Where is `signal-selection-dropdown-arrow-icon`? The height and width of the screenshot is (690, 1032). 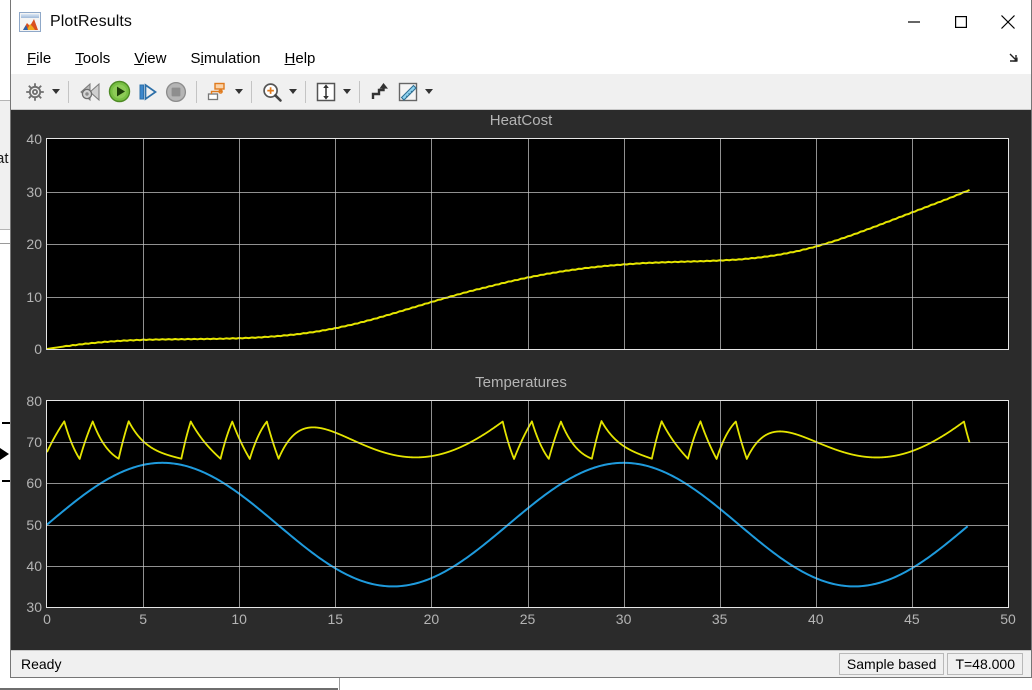
signal-selection-dropdown-arrow-icon is located at coordinates (238, 92).